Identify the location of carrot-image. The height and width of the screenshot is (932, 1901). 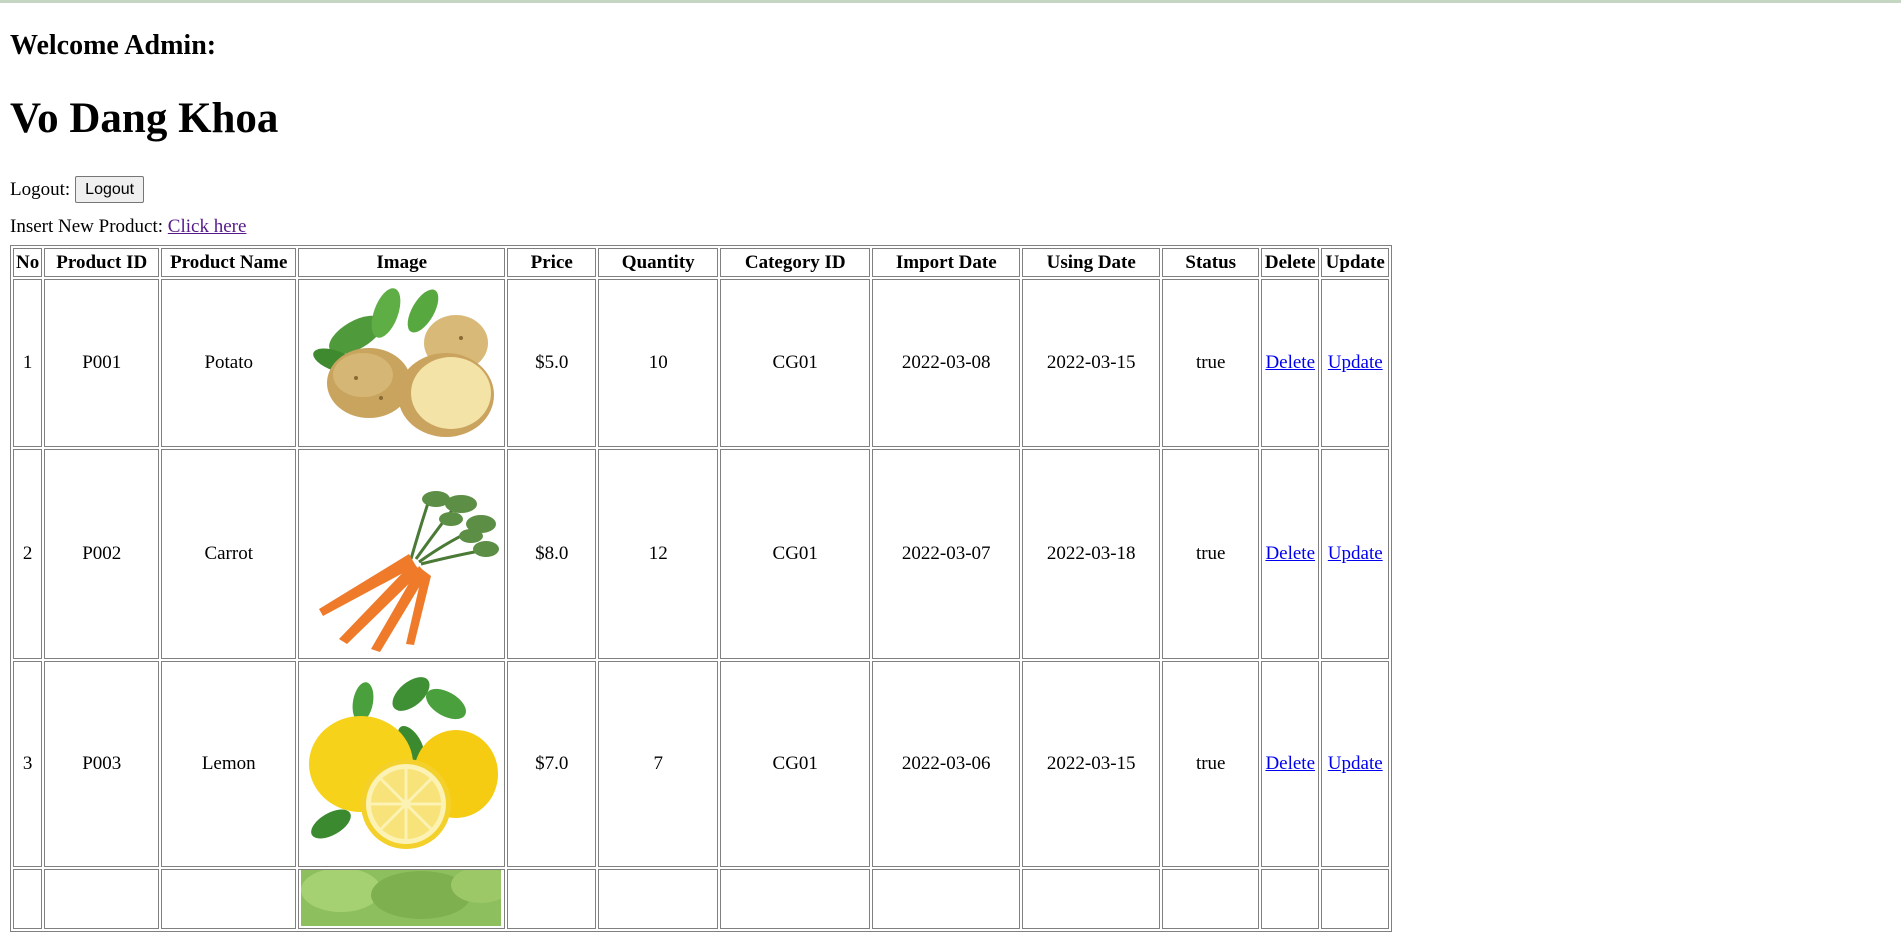
(401, 554).